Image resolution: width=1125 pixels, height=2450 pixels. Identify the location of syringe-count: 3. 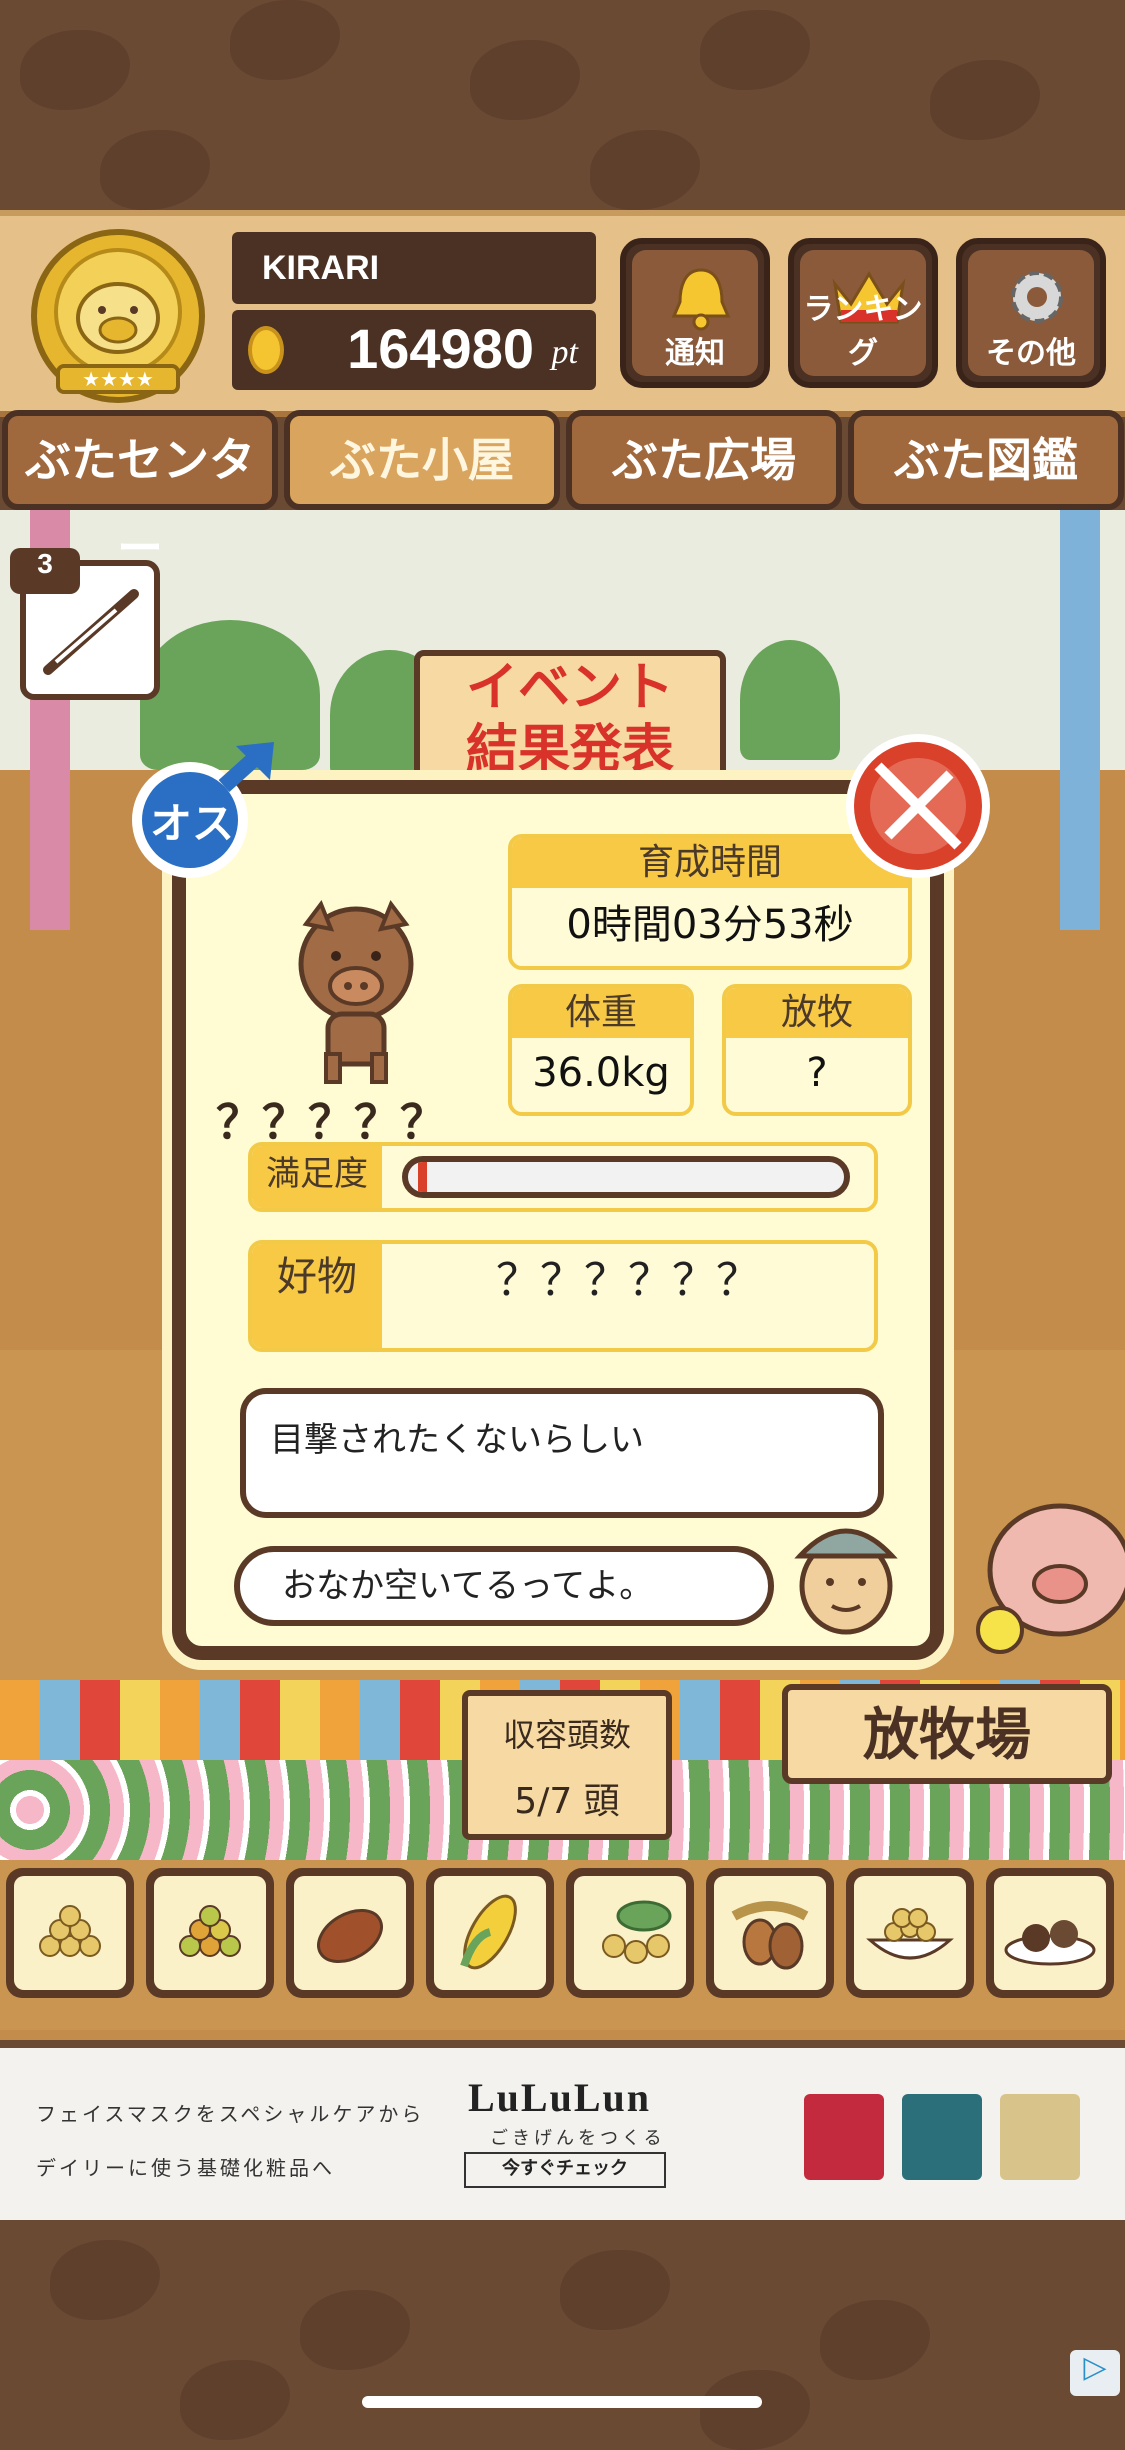
(45, 571).